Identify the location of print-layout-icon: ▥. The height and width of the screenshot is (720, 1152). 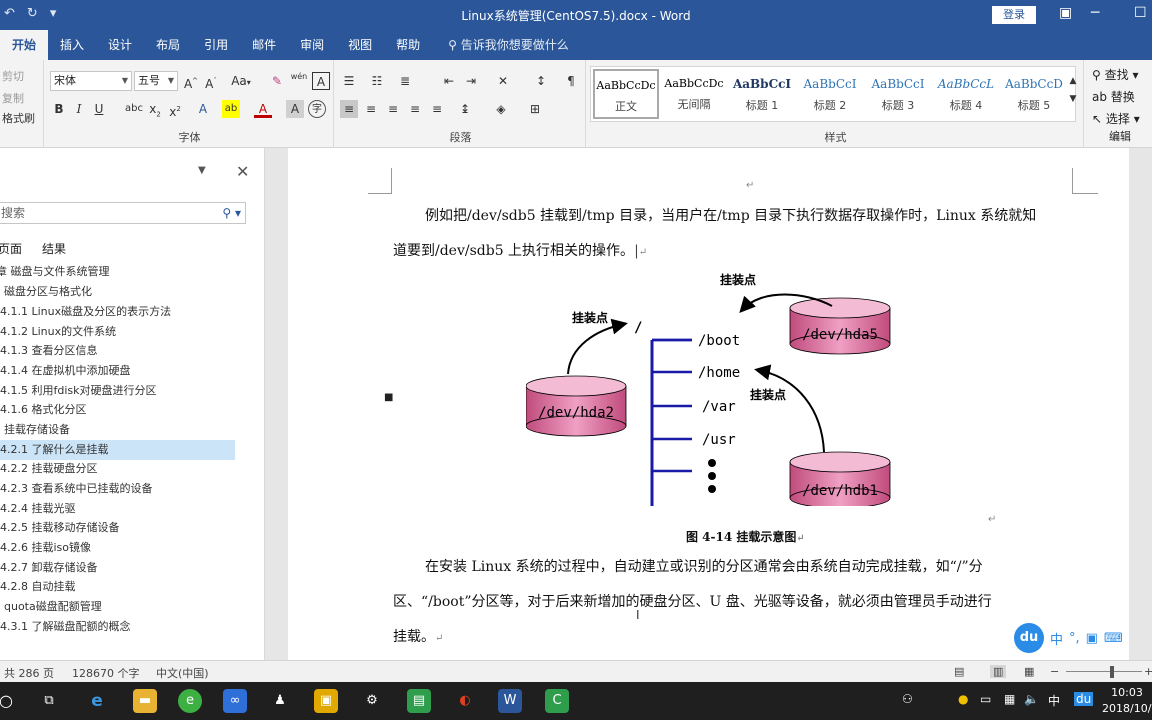
(998, 671).